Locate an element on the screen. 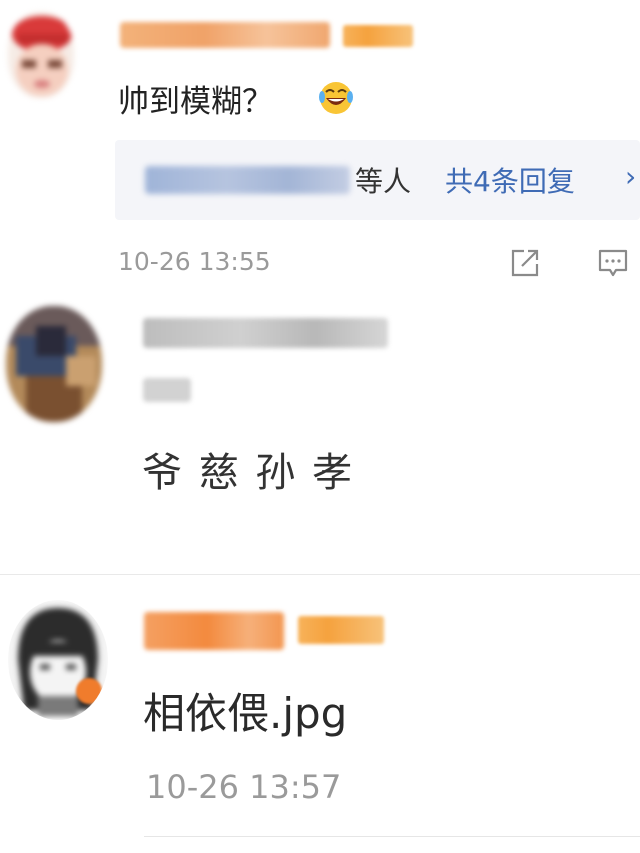  share-icon is located at coordinates (525, 263).